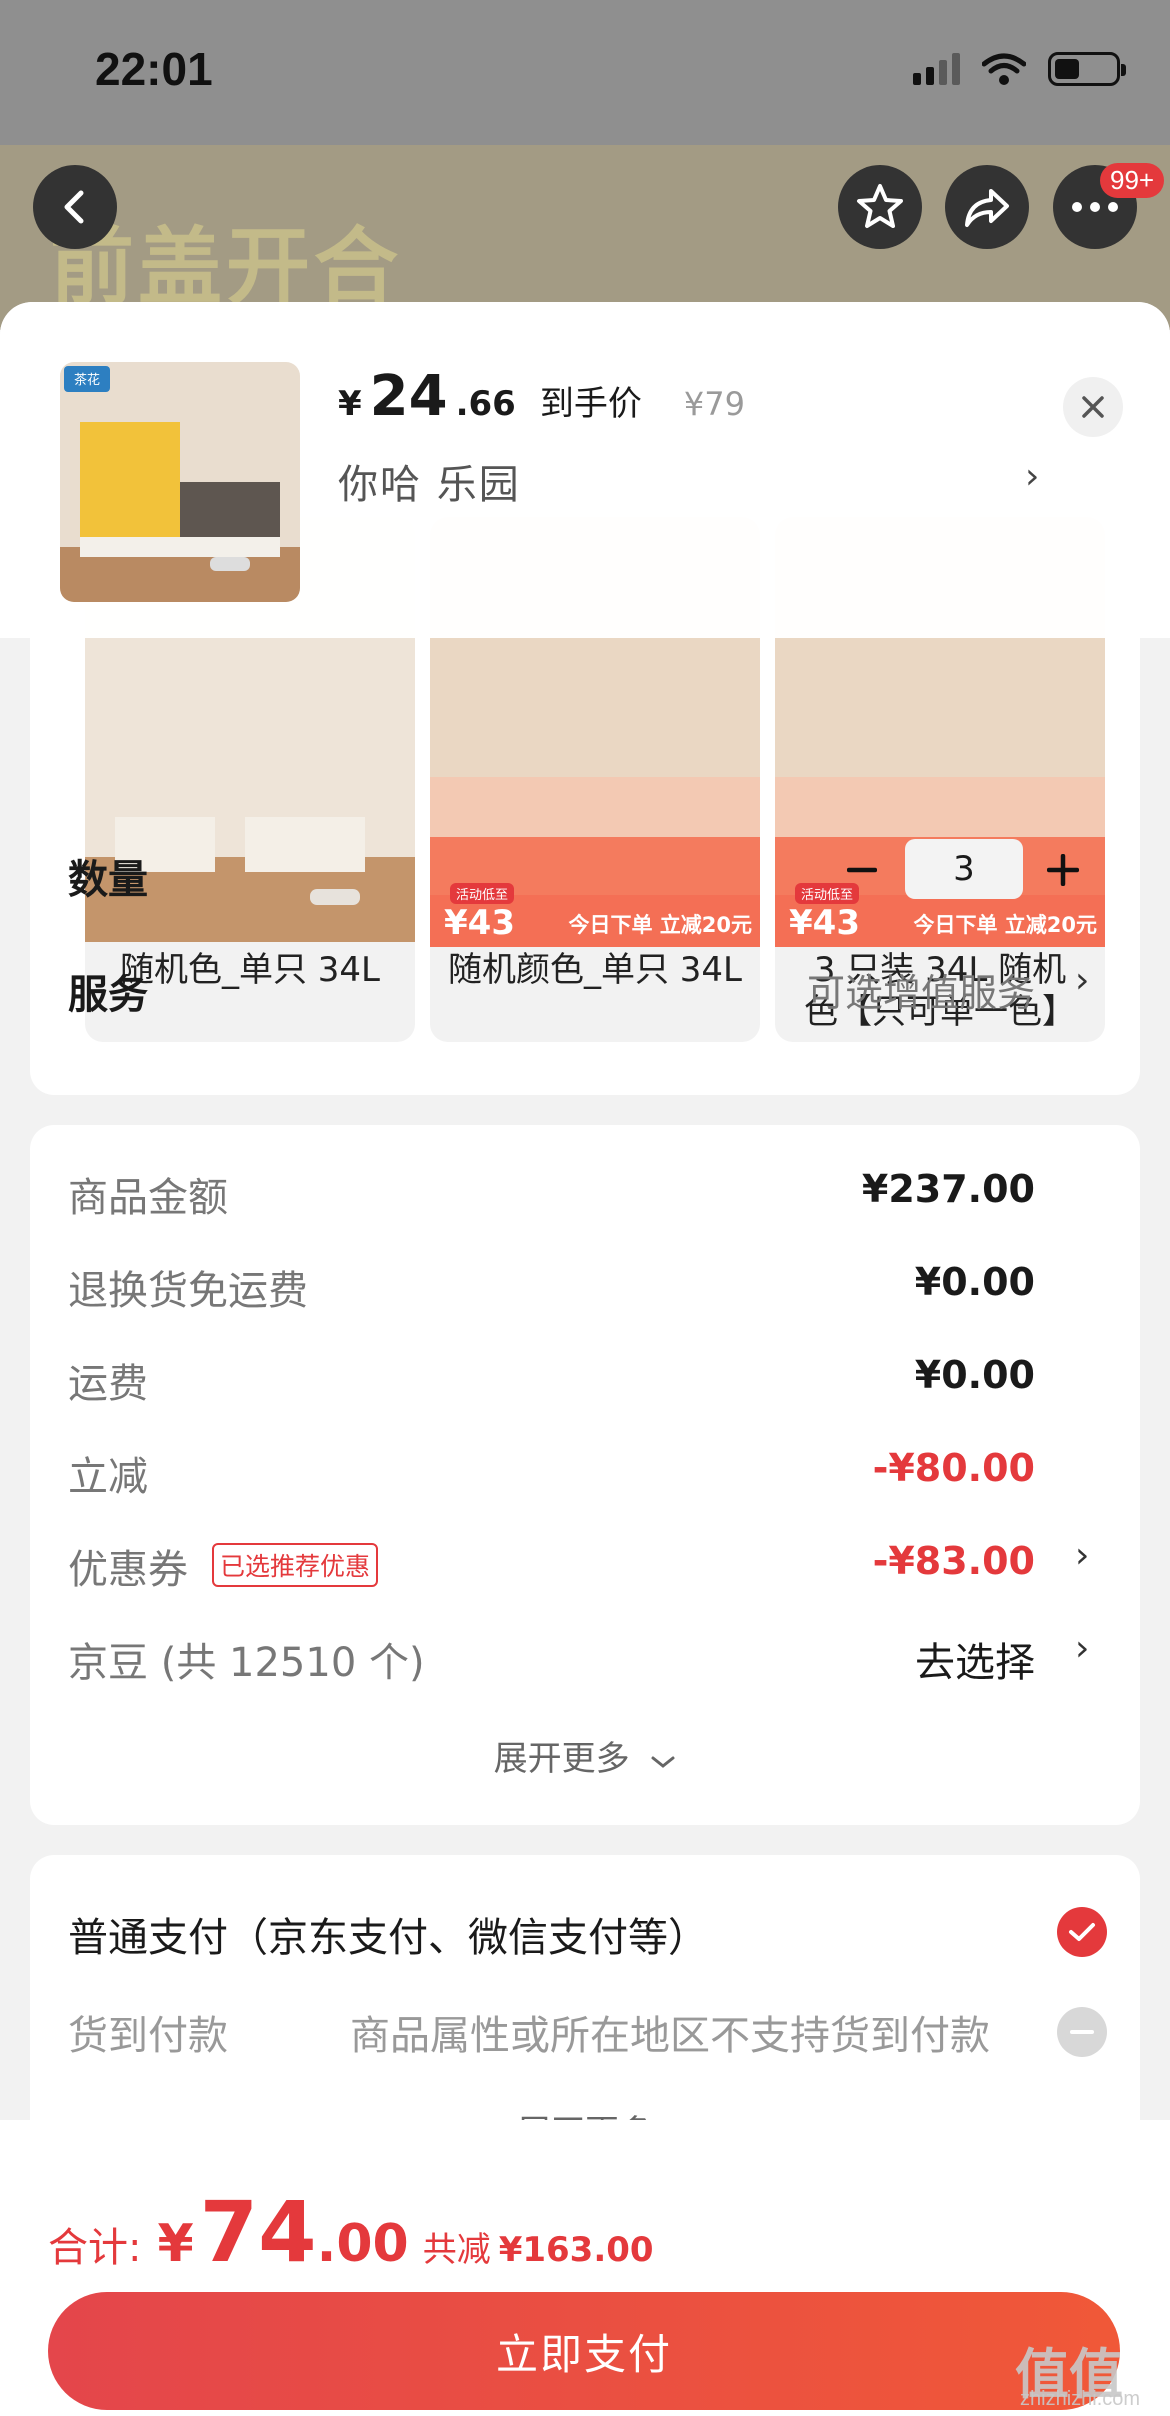 The width and height of the screenshot is (1170, 2416). I want to click on back-button, so click(75, 207).